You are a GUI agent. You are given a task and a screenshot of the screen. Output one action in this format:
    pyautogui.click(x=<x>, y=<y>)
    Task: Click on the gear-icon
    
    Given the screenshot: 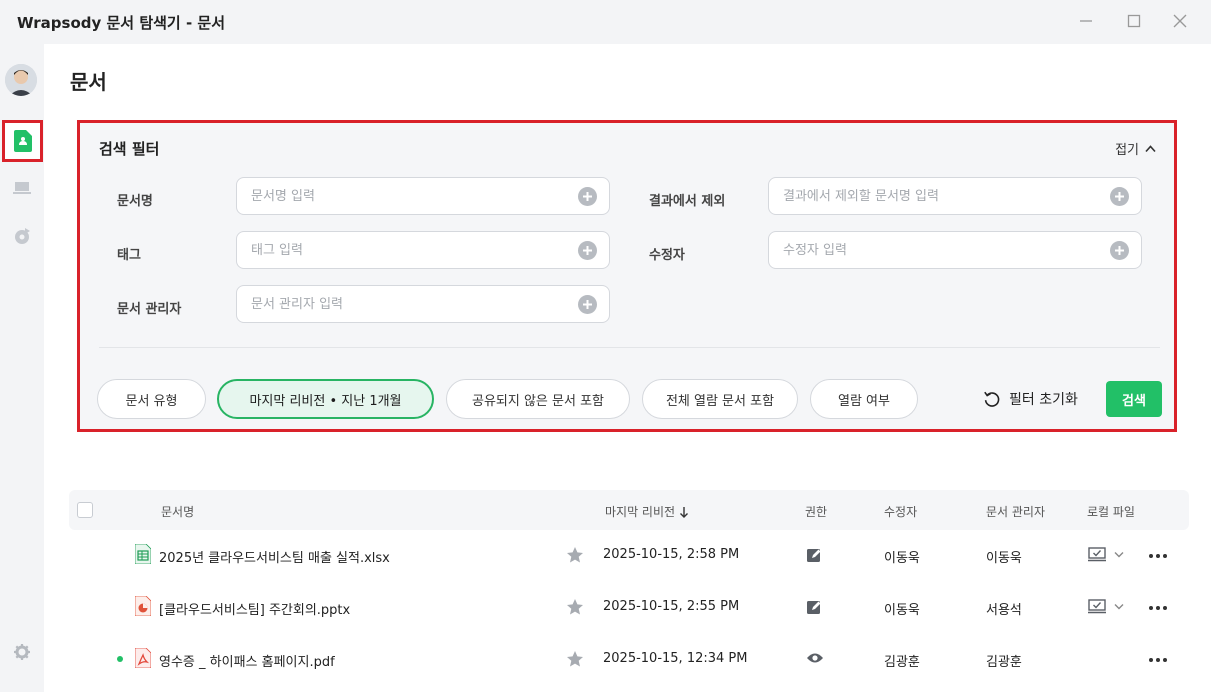 What is the action you would take?
    pyautogui.click(x=22, y=652)
    